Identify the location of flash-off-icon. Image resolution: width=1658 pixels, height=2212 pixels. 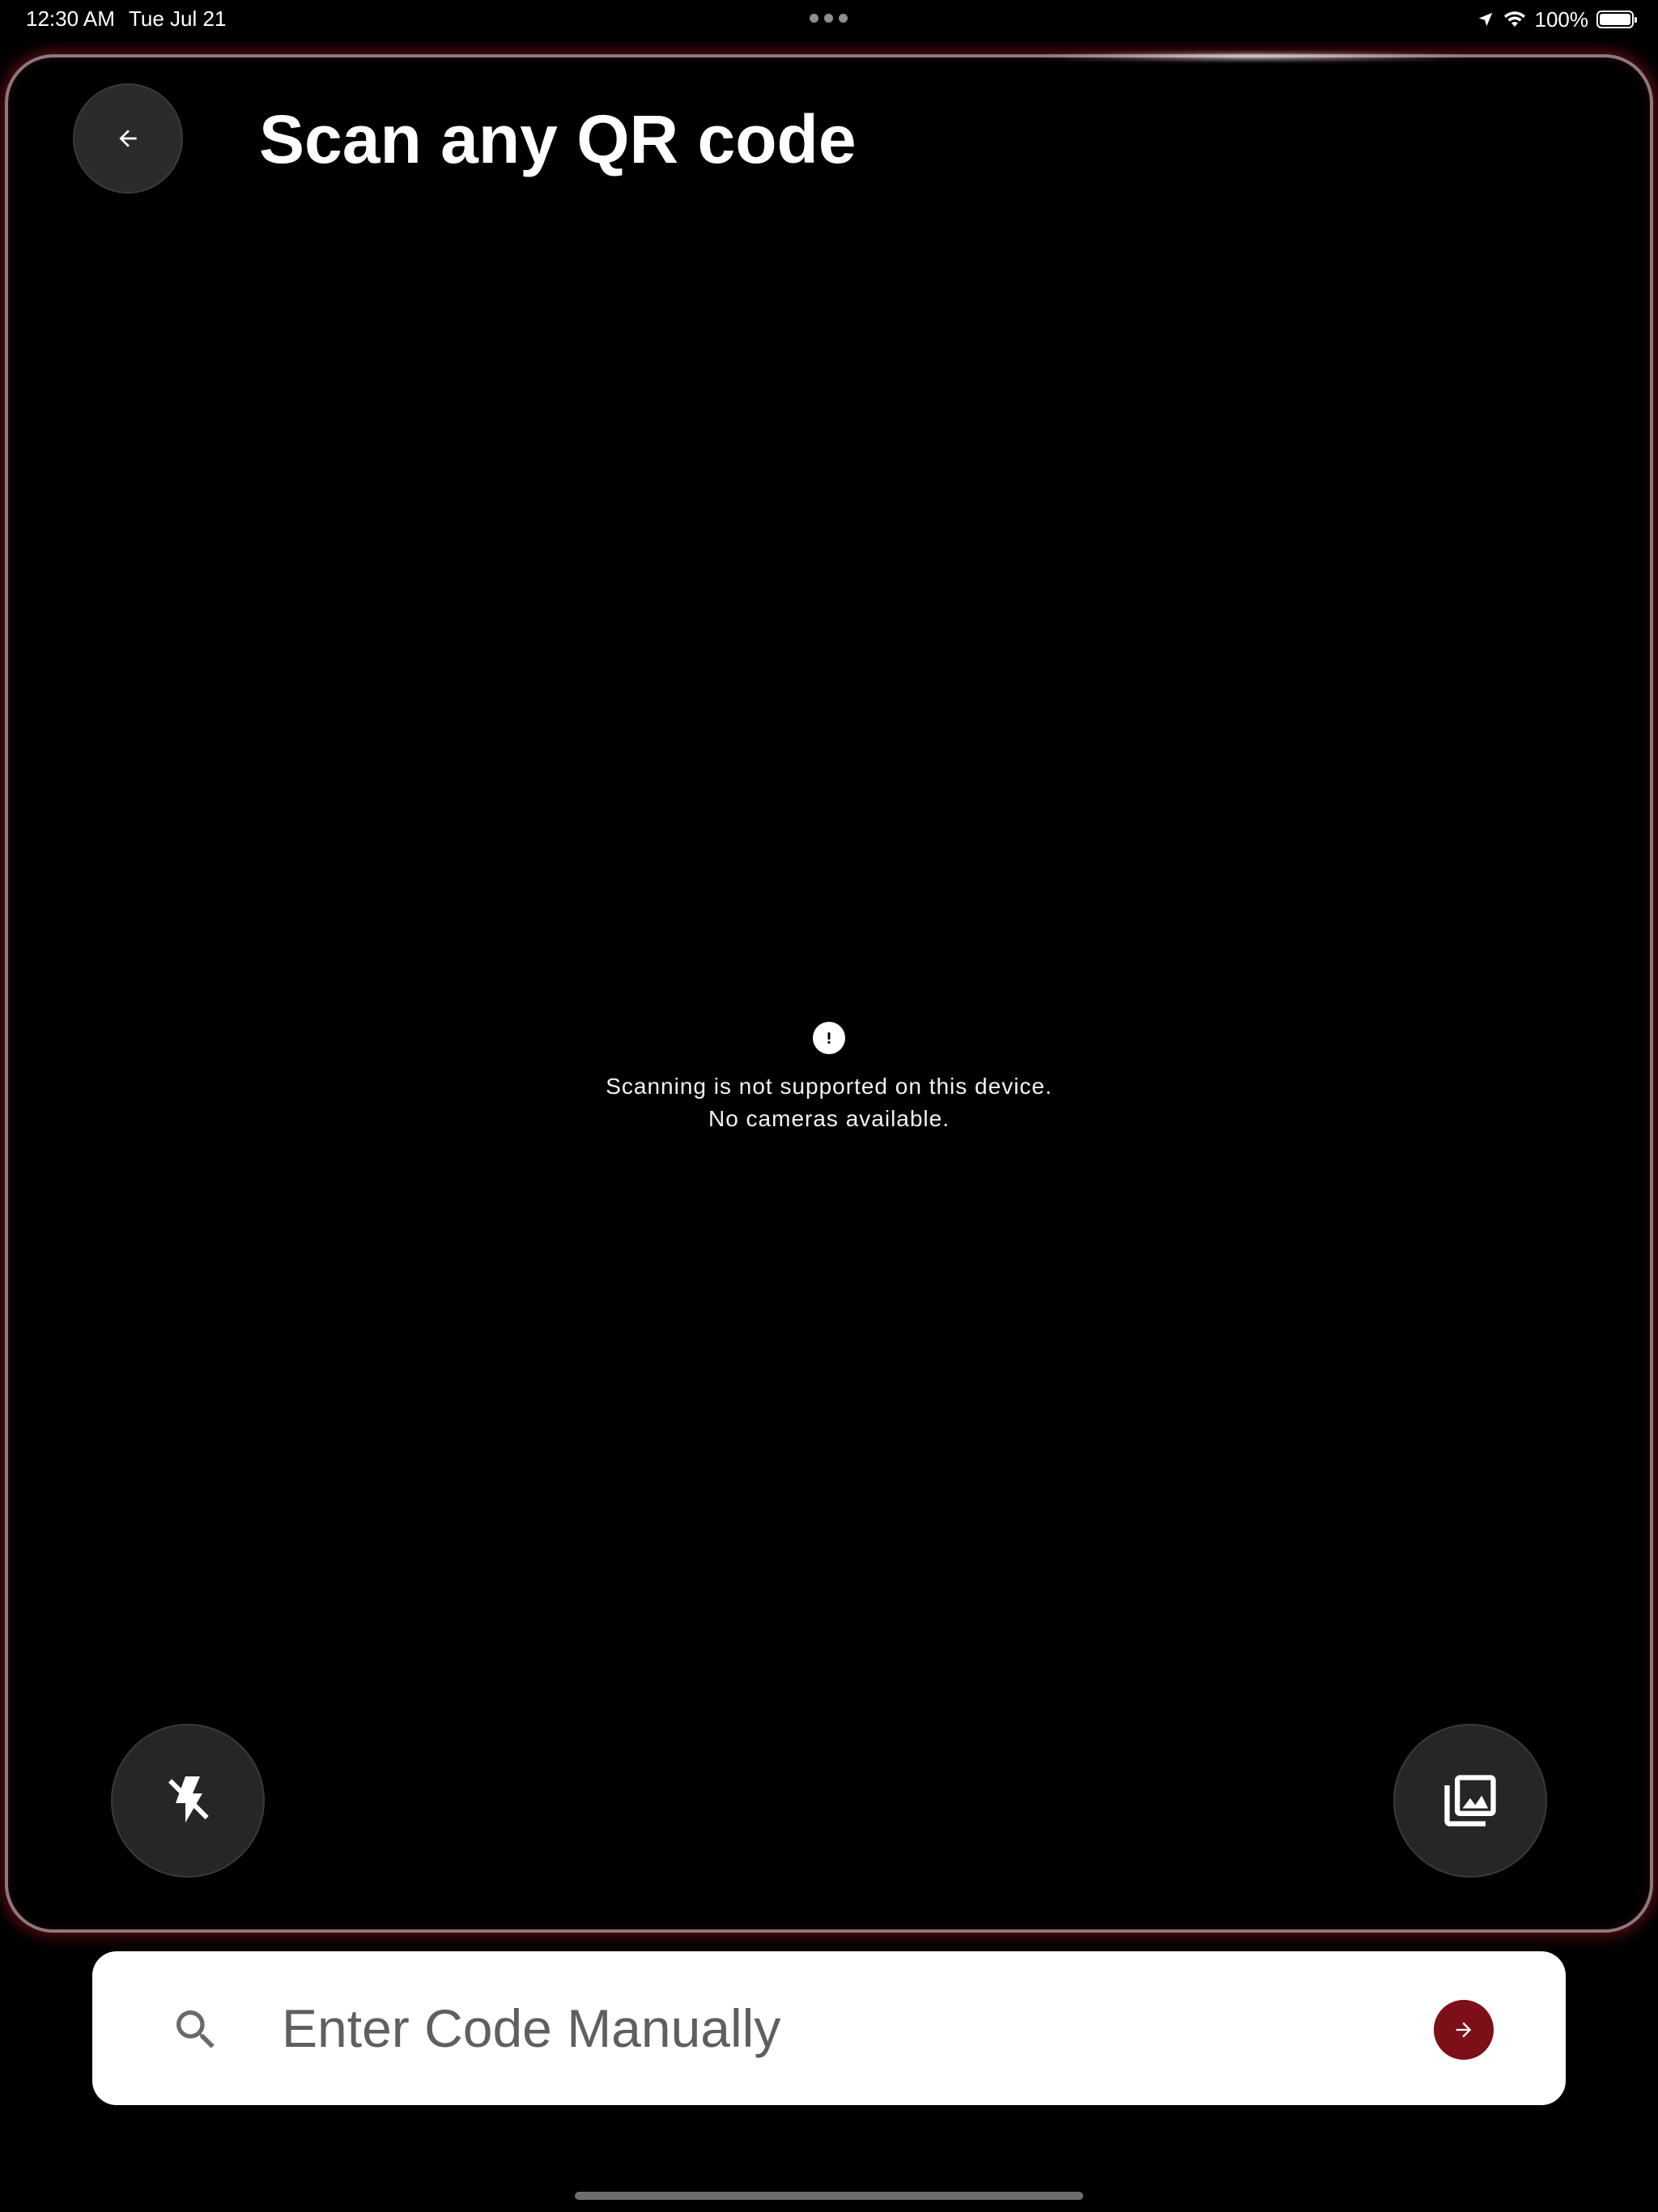
(188, 1799).